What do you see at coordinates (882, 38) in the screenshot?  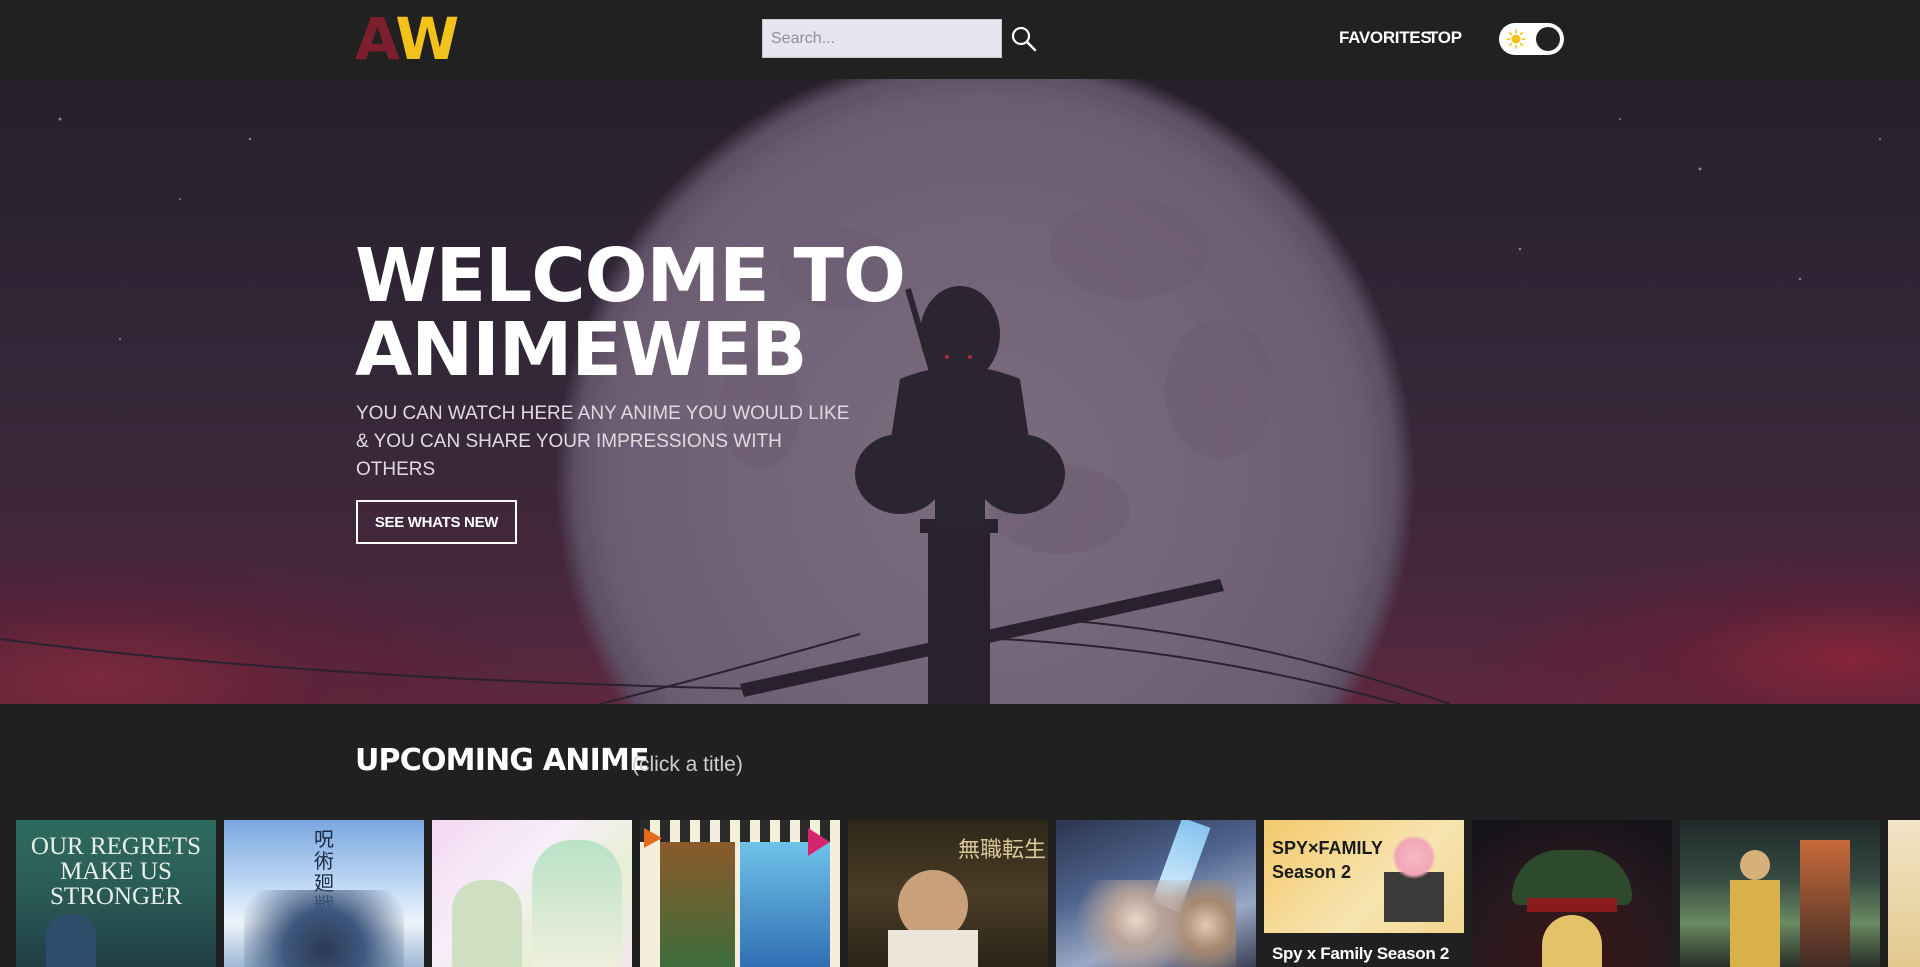 I see `search-input` at bounding box center [882, 38].